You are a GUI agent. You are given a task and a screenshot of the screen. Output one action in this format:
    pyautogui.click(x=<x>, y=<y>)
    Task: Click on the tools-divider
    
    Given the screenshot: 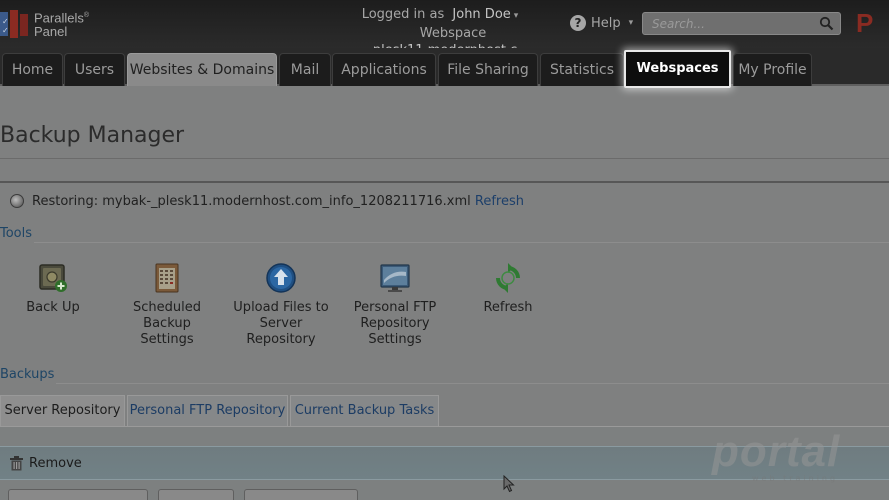 What is the action you would take?
    pyautogui.click(x=461, y=242)
    